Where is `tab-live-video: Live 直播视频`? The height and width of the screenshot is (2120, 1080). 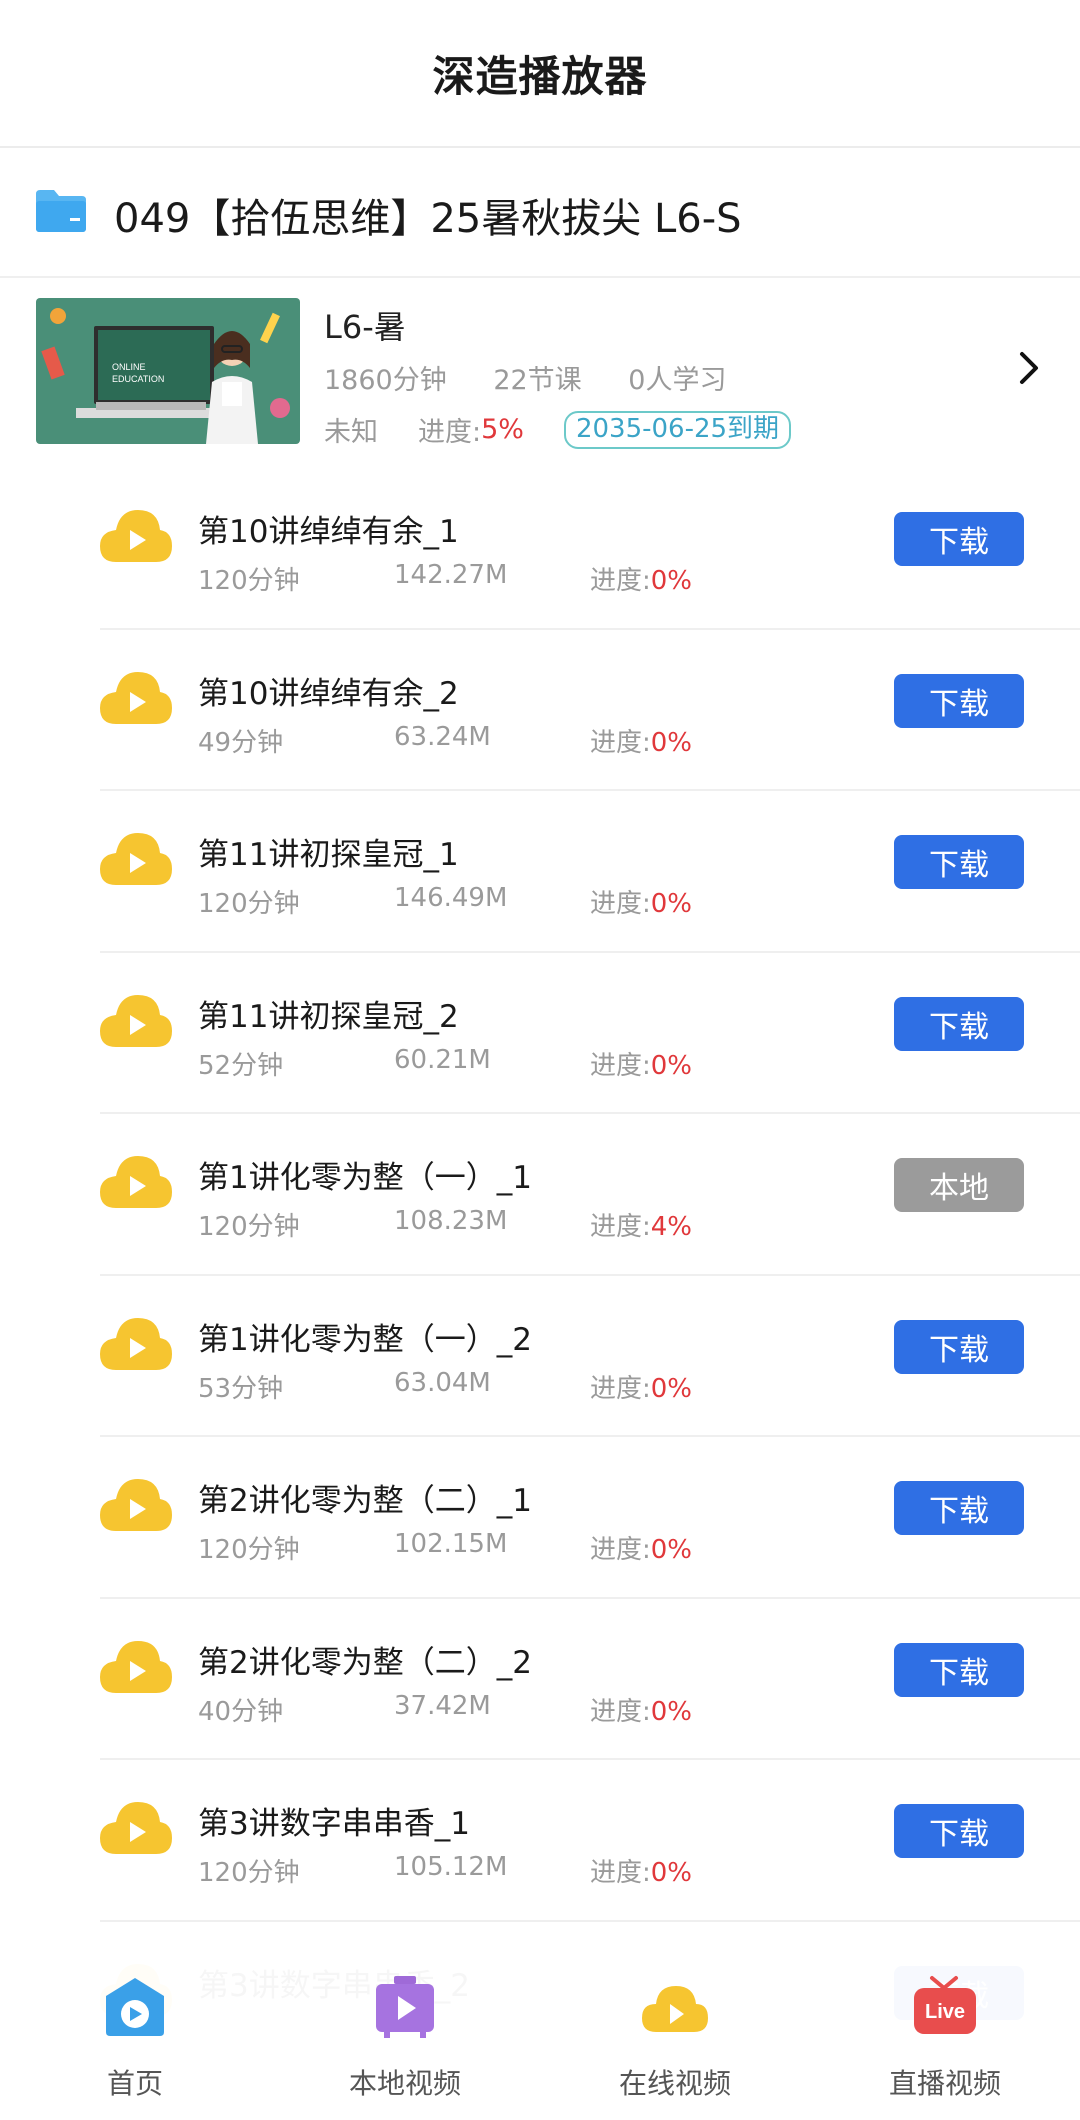 tab-live-video: Live 直播视频 is located at coordinates (945, 2036).